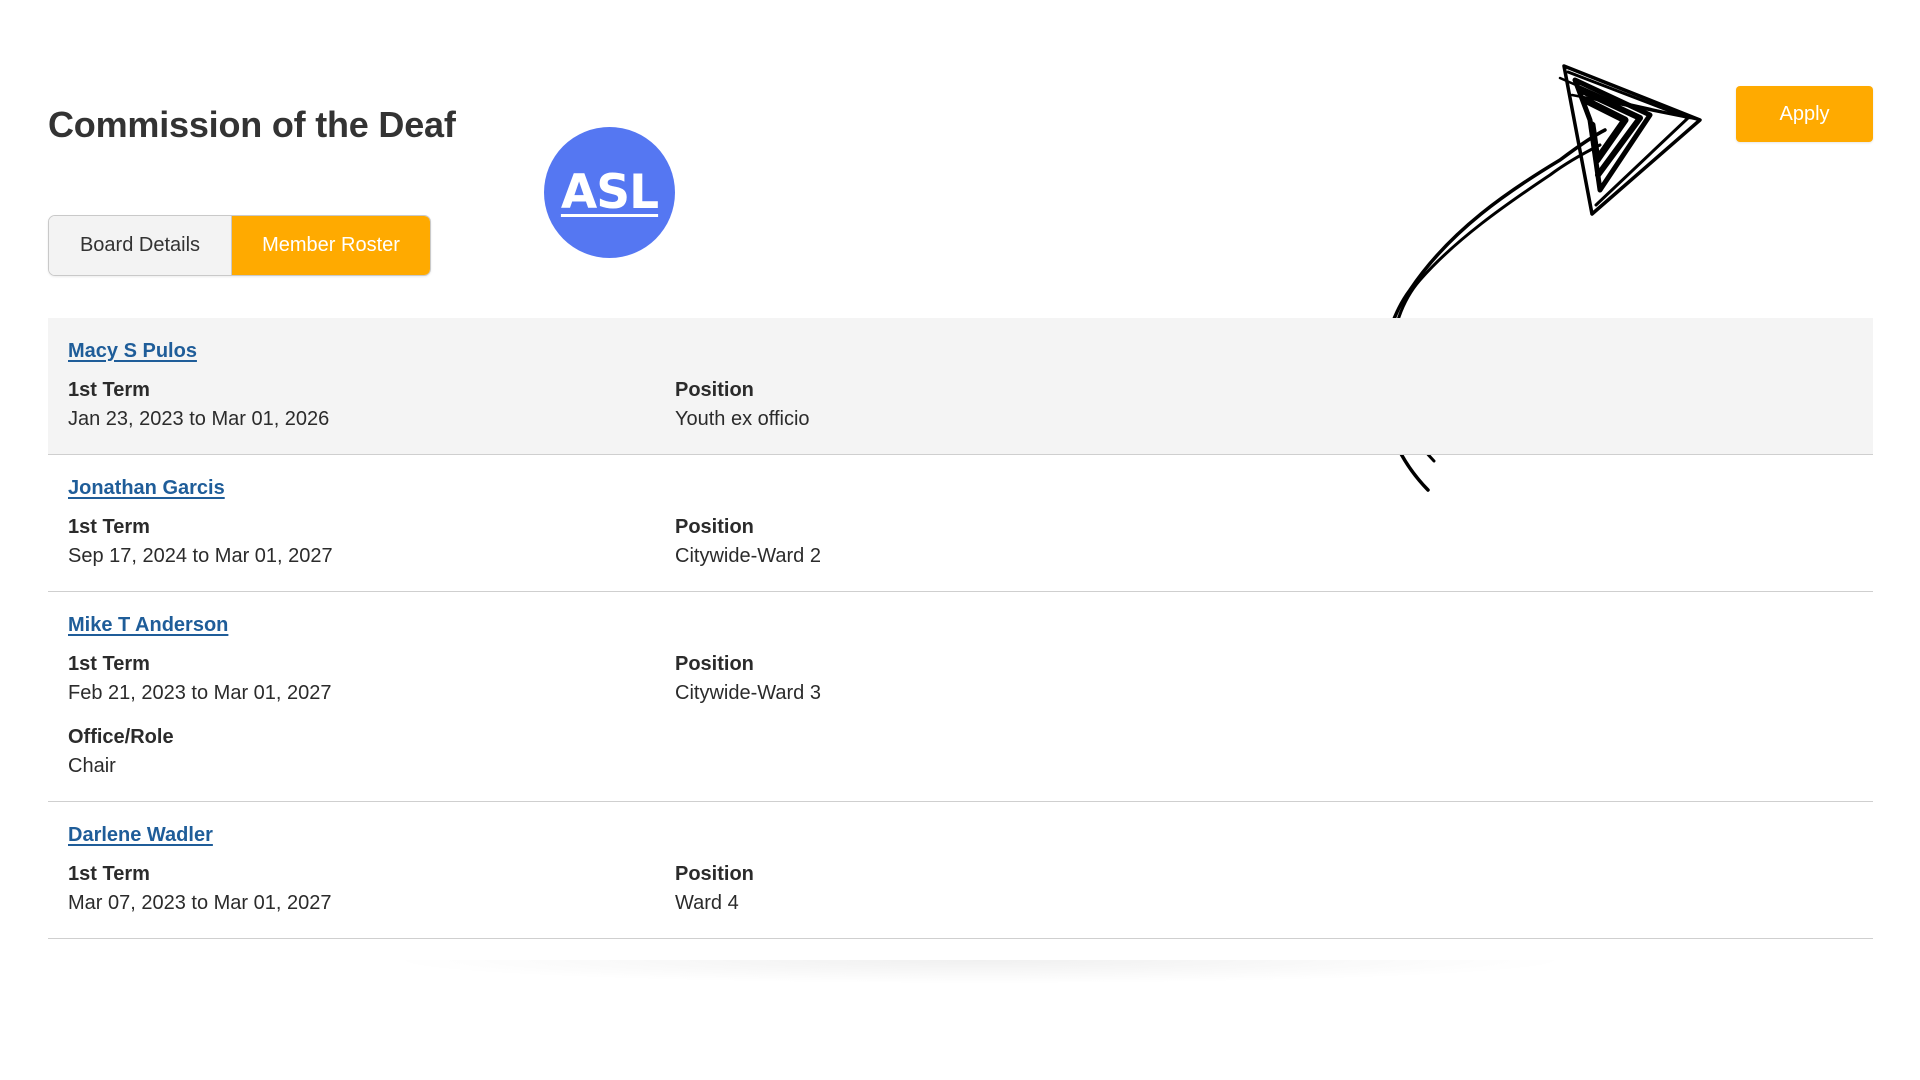 Image resolution: width=1920 pixels, height=1080 pixels. What do you see at coordinates (980, 972) in the screenshot?
I see `bottom-shadow` at bounding box center [980, 972].